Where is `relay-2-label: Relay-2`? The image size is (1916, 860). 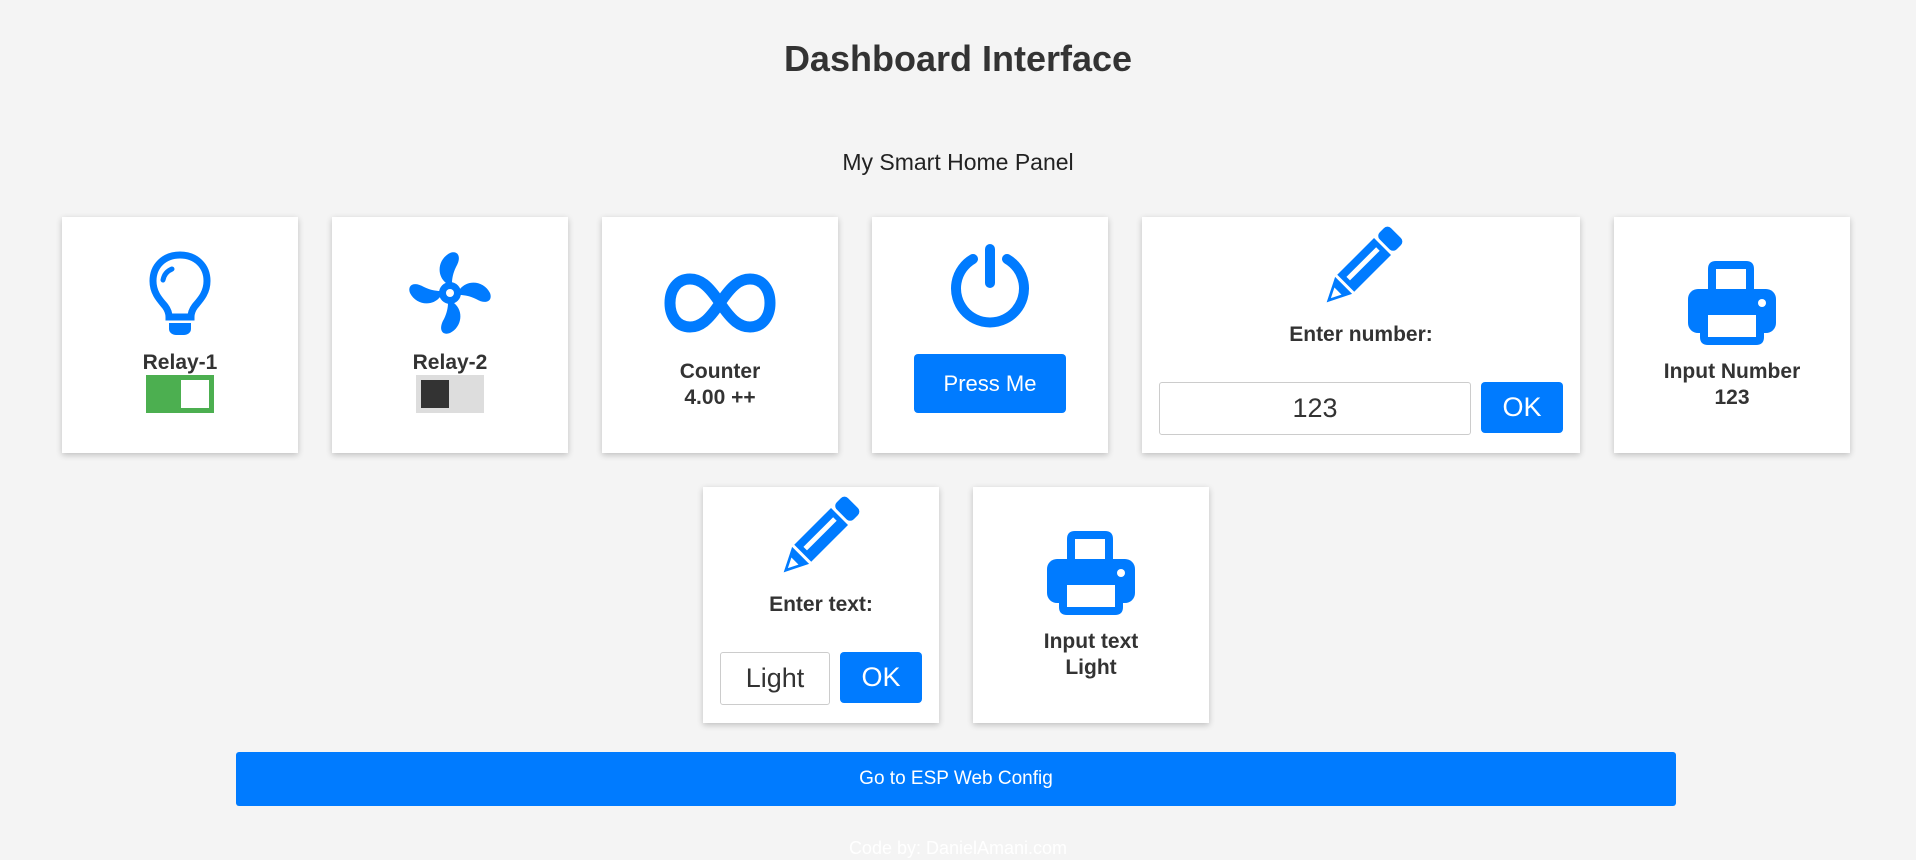 relay-2-label: Relay-2 is located at coordinates (450, 362).